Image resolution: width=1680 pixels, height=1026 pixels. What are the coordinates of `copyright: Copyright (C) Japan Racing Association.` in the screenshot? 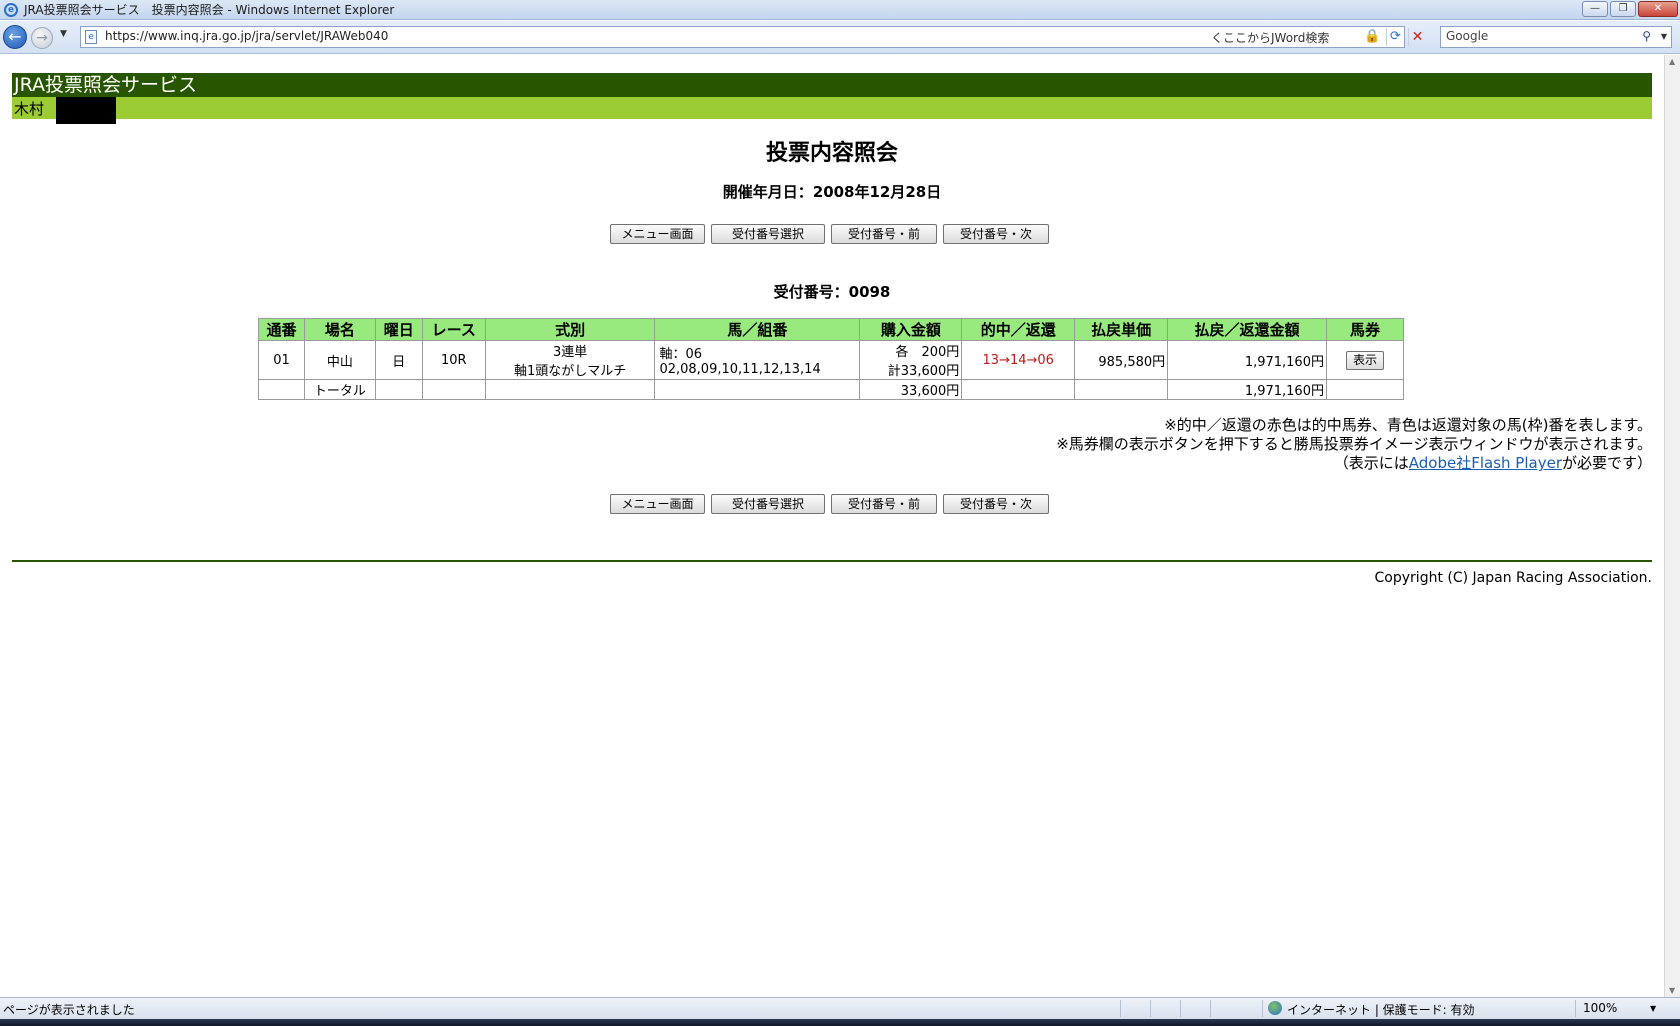 It's located at (1513, 578).